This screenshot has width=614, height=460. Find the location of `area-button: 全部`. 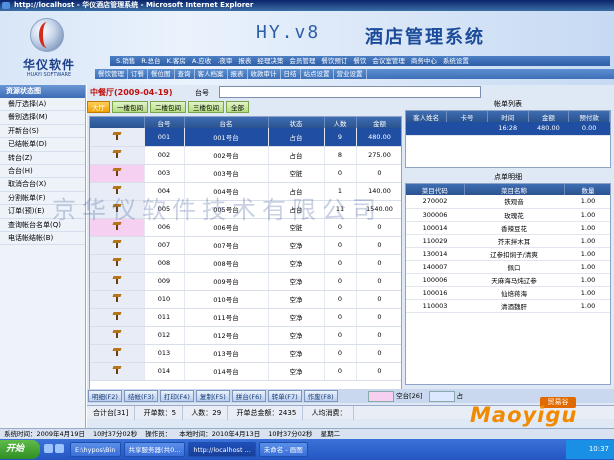

area-button: 全部 is located at coordinates (237, 107).